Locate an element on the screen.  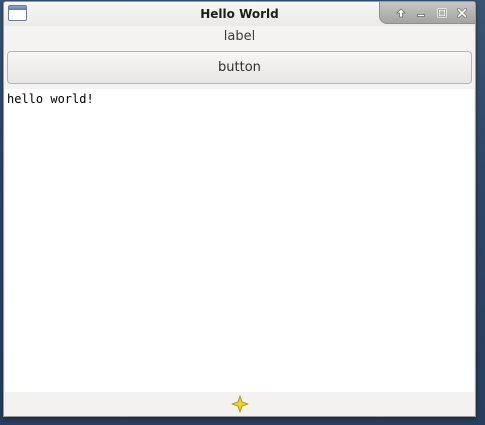
minimize-icon is located at coordinates (421, 15).